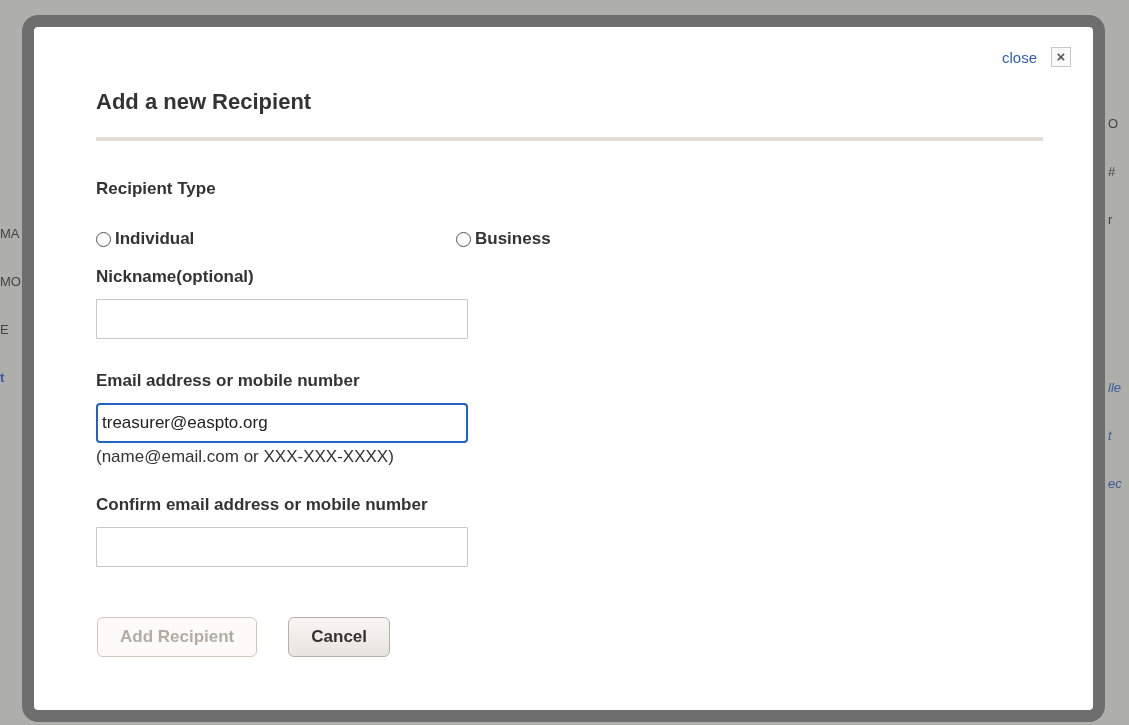  Describe the element at coordinates (1116, 484) in the screenshot. I see `page-text: ec` at that location.